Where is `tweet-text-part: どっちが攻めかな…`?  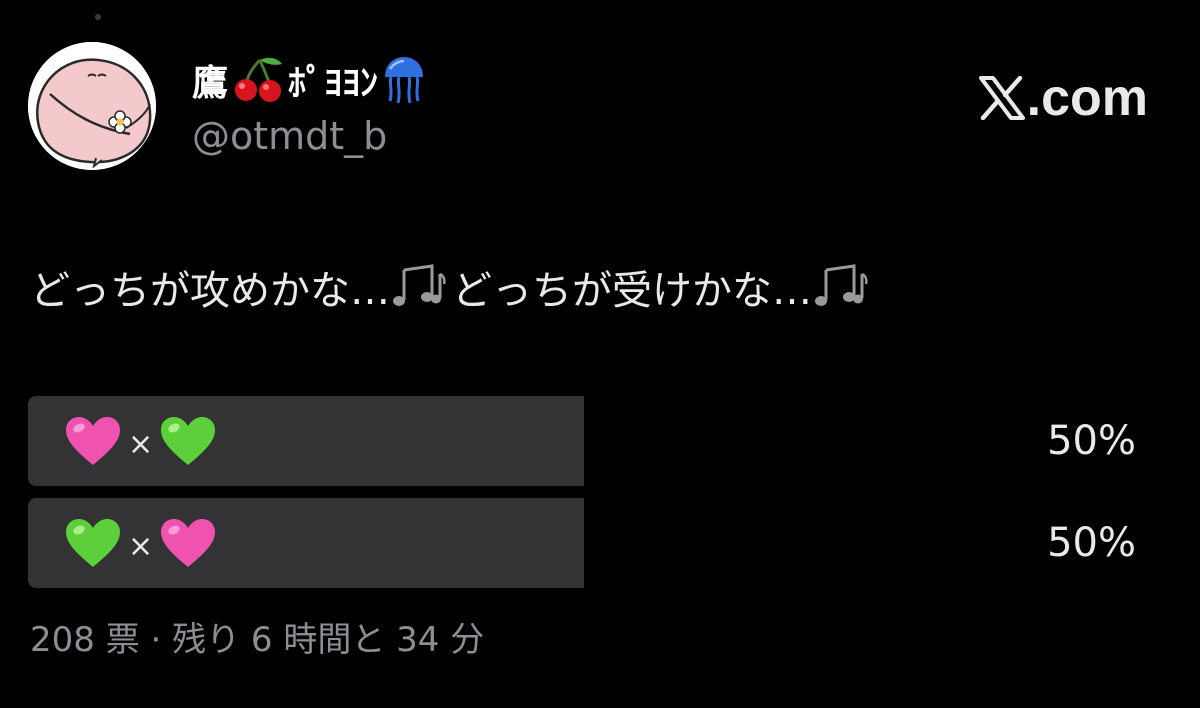
tweet-text-part: どっちが攻めかな… is located at coordinates (210, 291).